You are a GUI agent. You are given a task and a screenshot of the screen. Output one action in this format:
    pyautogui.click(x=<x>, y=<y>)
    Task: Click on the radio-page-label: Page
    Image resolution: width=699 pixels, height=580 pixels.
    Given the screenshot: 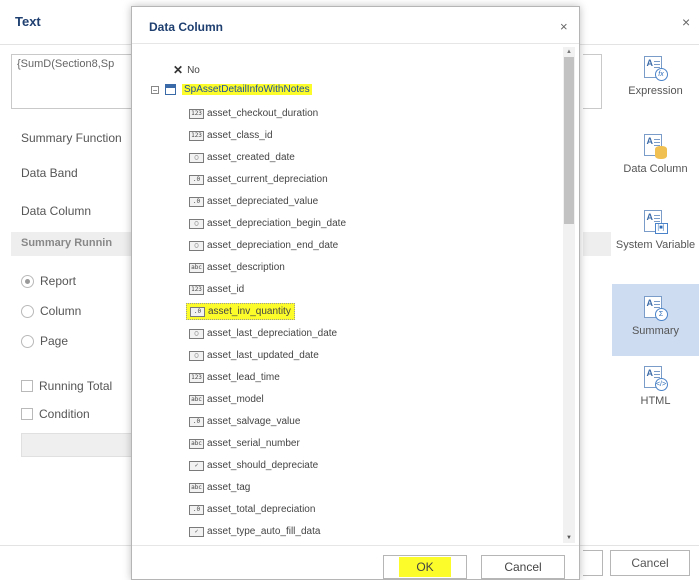 What is the action you would take?
    pyautogui.click(x=54, y=341)
    